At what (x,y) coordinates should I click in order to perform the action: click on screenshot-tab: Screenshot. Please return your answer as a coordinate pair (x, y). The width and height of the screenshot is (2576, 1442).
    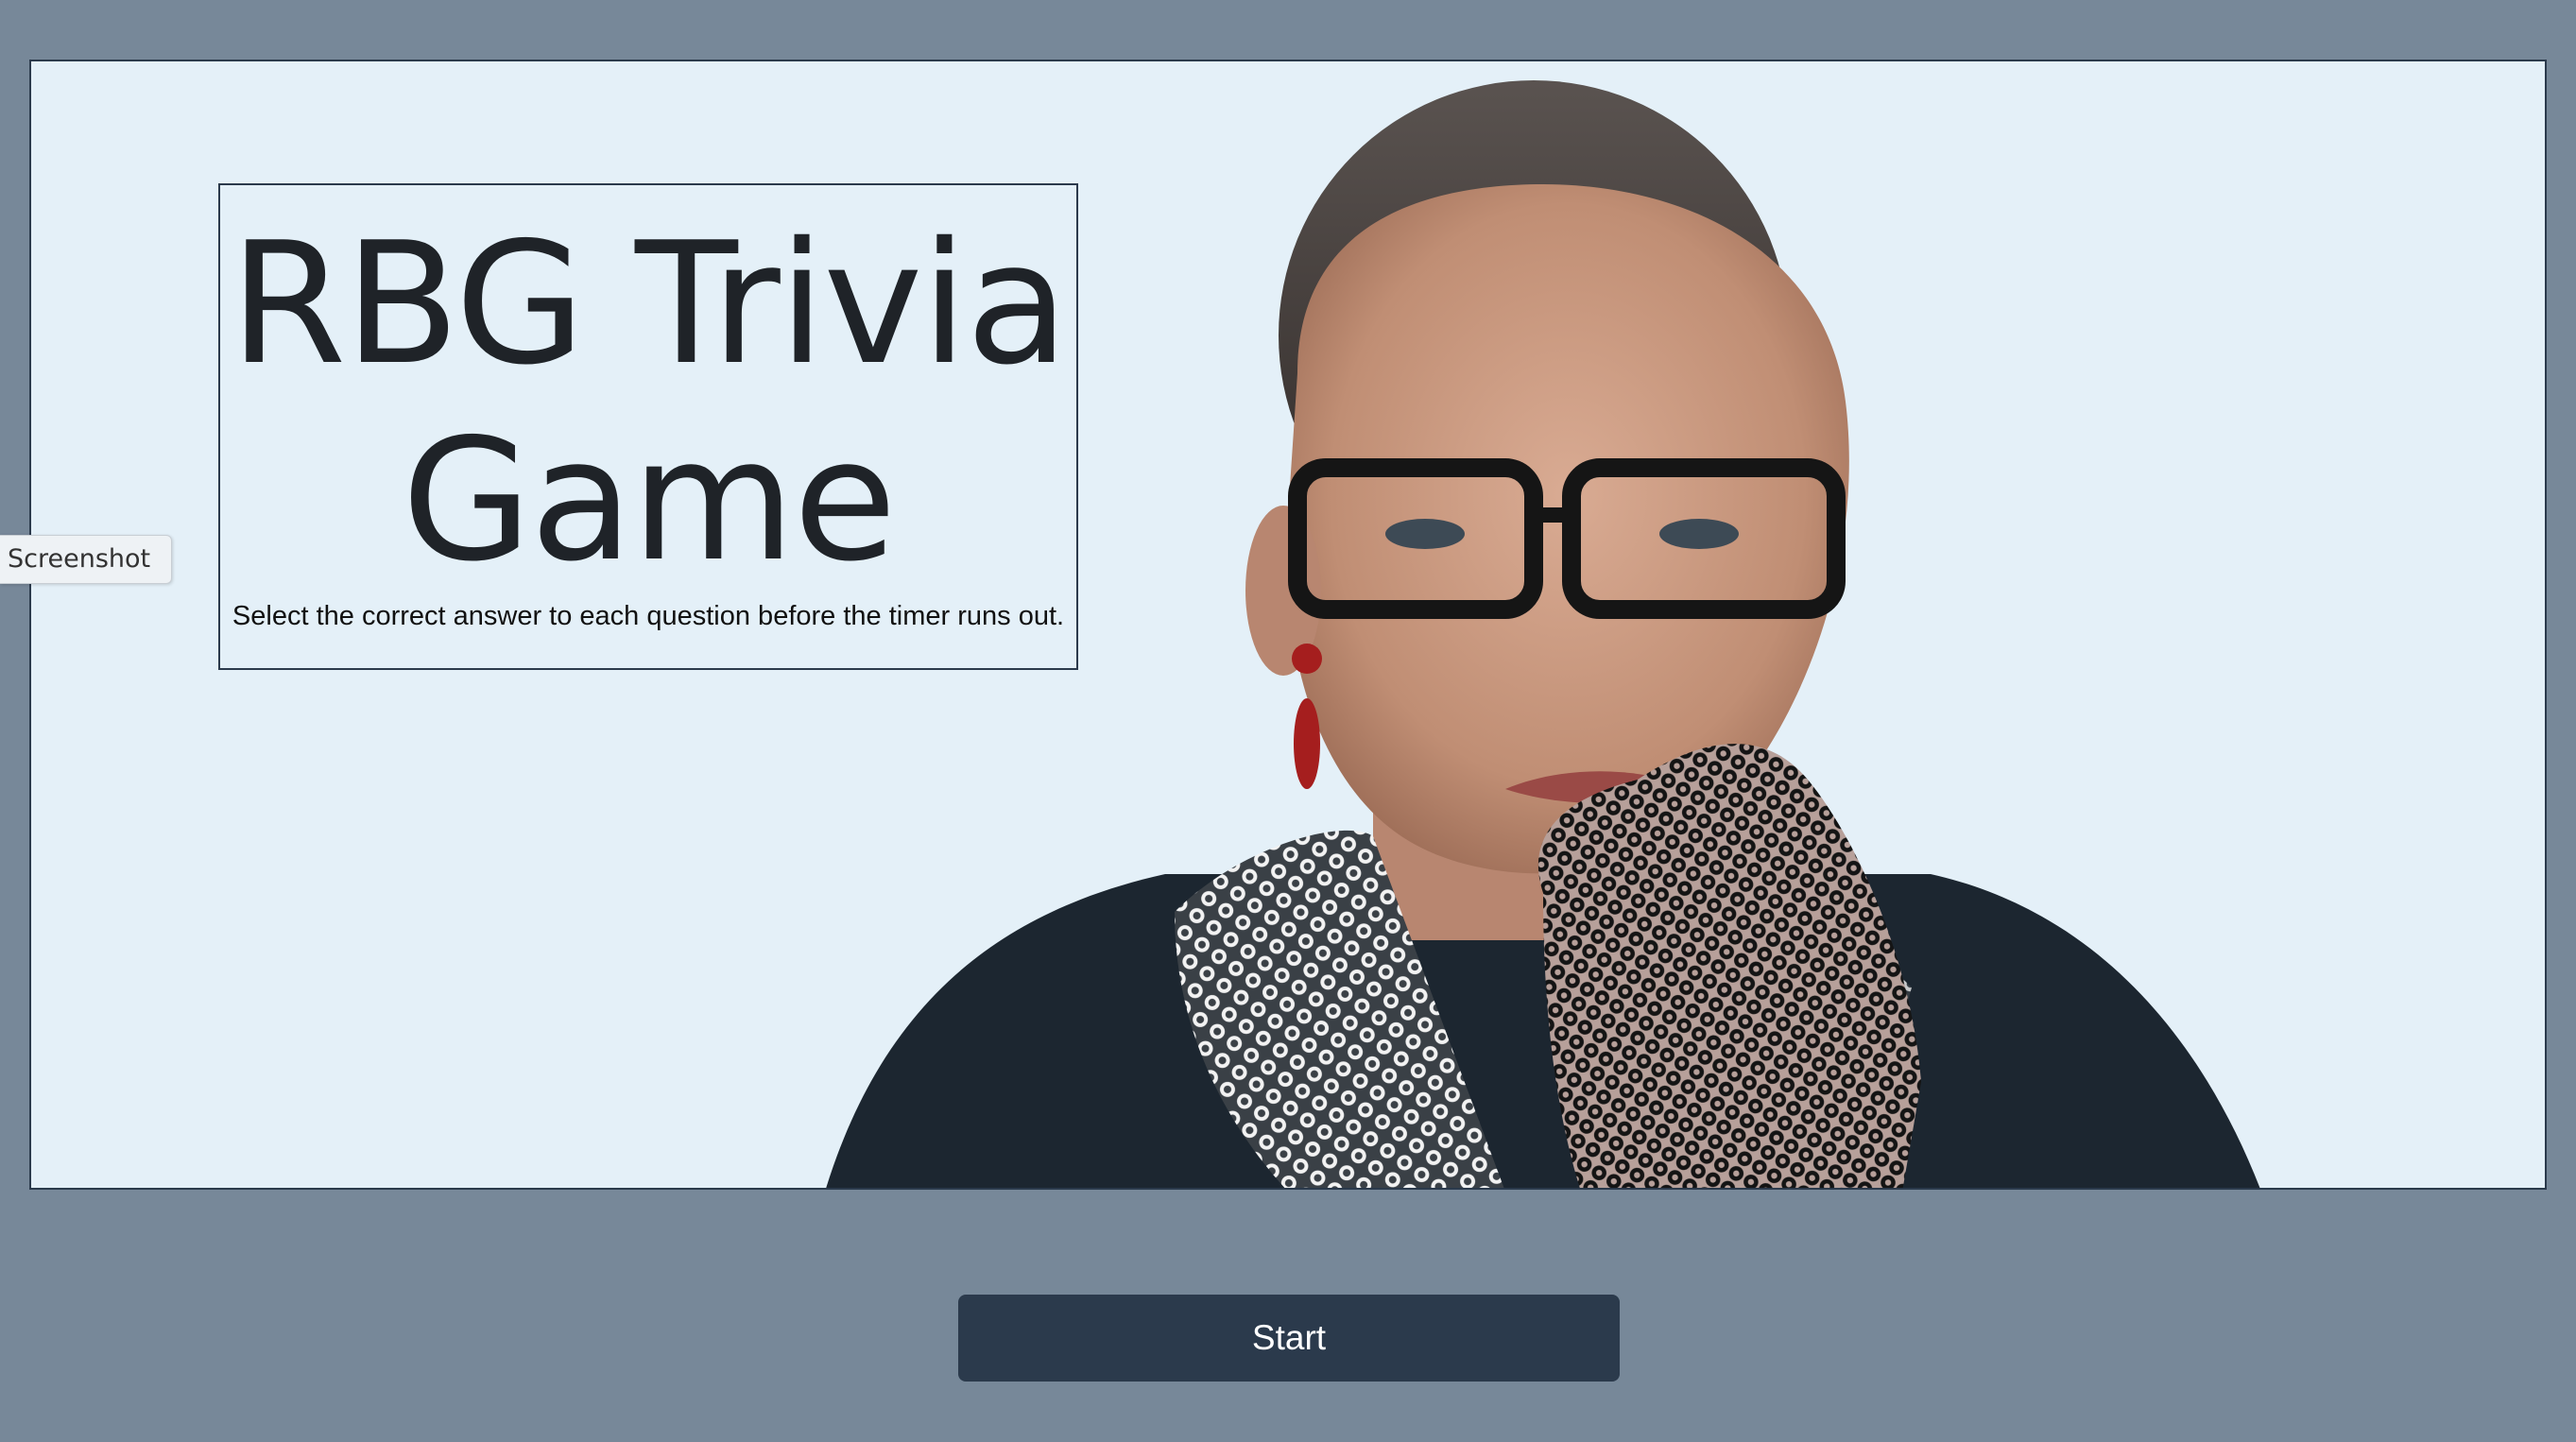
    Looking at the image, I should click on (86, 559).